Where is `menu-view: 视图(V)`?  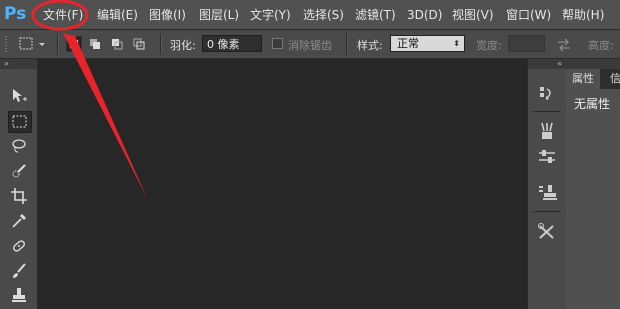
menu-view: 视图(V) is located at coordinates (473, 15).